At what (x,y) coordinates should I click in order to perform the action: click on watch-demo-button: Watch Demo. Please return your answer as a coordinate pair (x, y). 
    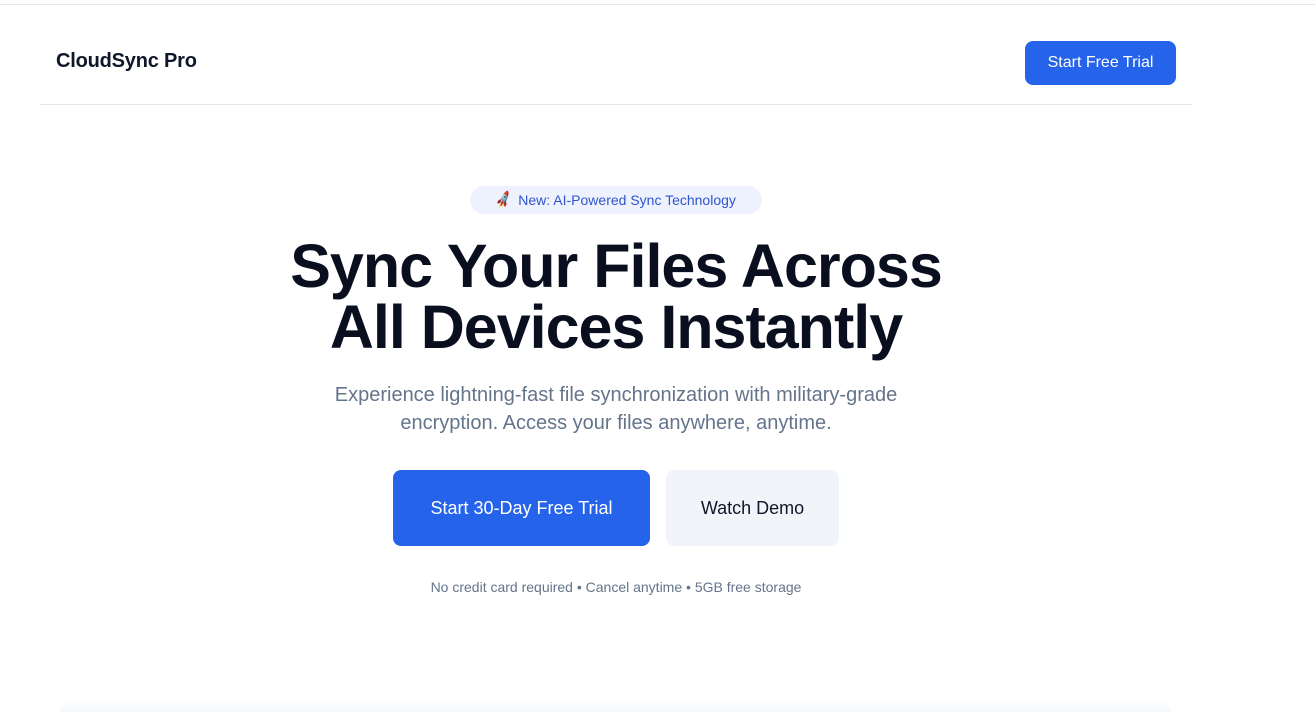
    Looking at the image, I should click on (752, 508).